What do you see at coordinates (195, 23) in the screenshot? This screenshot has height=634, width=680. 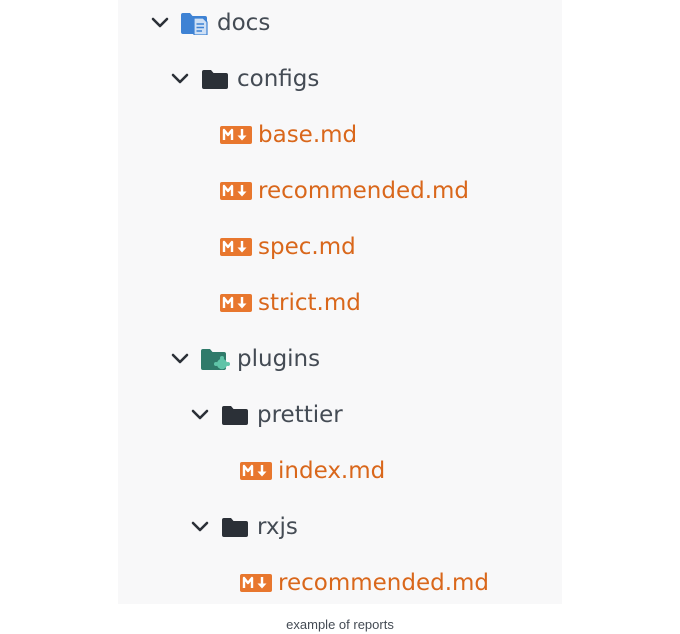 I see `docs-folder-icon` at bounding box center [195, 23].